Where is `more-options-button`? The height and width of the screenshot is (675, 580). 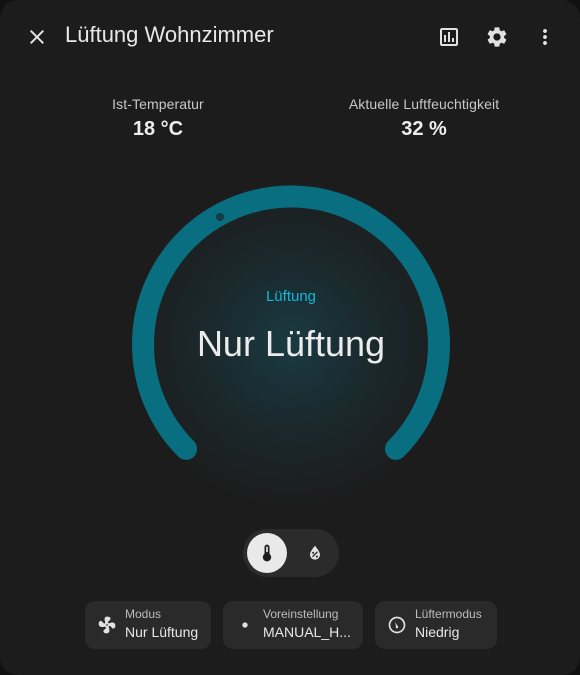 more-options-button is located at coordinates (545, 37).